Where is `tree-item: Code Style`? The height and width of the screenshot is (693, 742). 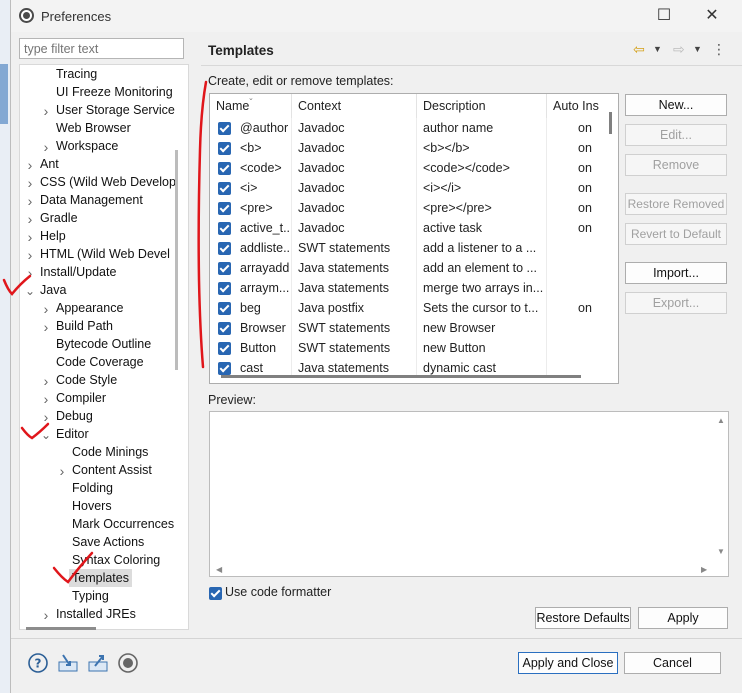 tree-item: Code Style is located at coordinates (86, 380).